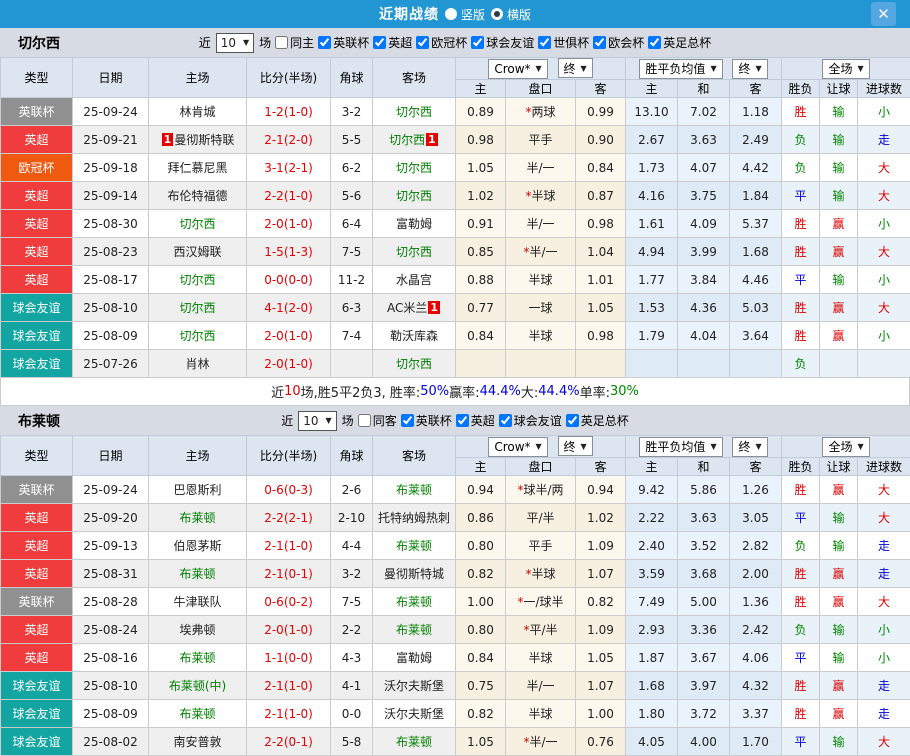 The height and width of the screenshot is (756, 910). Describe the element at coordinates (111, 456) in the screenshot. I see `col-header-date: 日期` at that location.